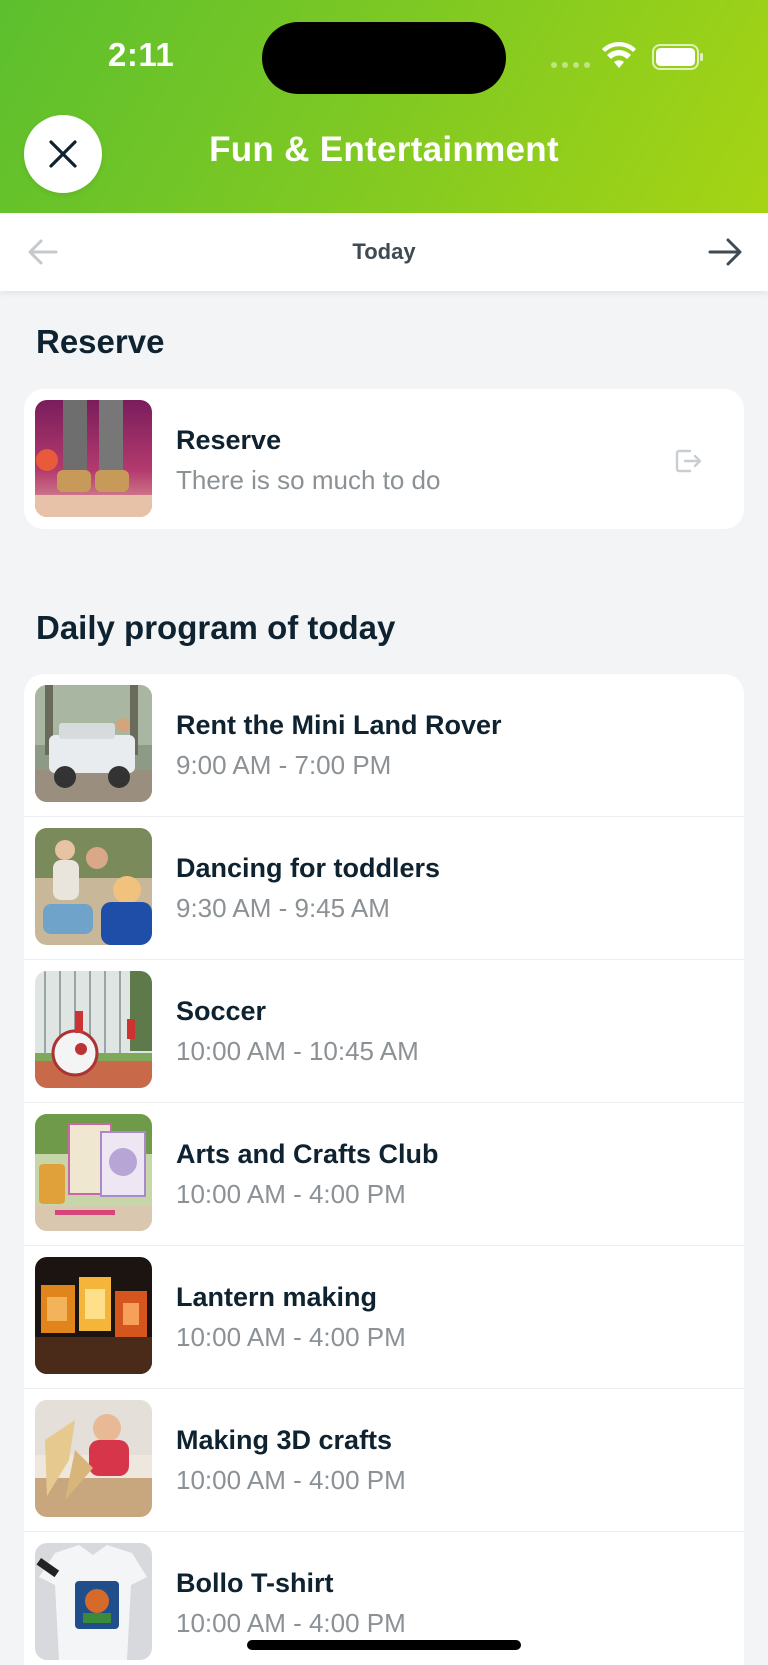 Image resolution: width=768 pixels, height=1665 pixels. Describe the element at coordinates (297, 1051) in the screenshot. I see `program-item-time: 10:00 AM - 10:45 AM` at that location.